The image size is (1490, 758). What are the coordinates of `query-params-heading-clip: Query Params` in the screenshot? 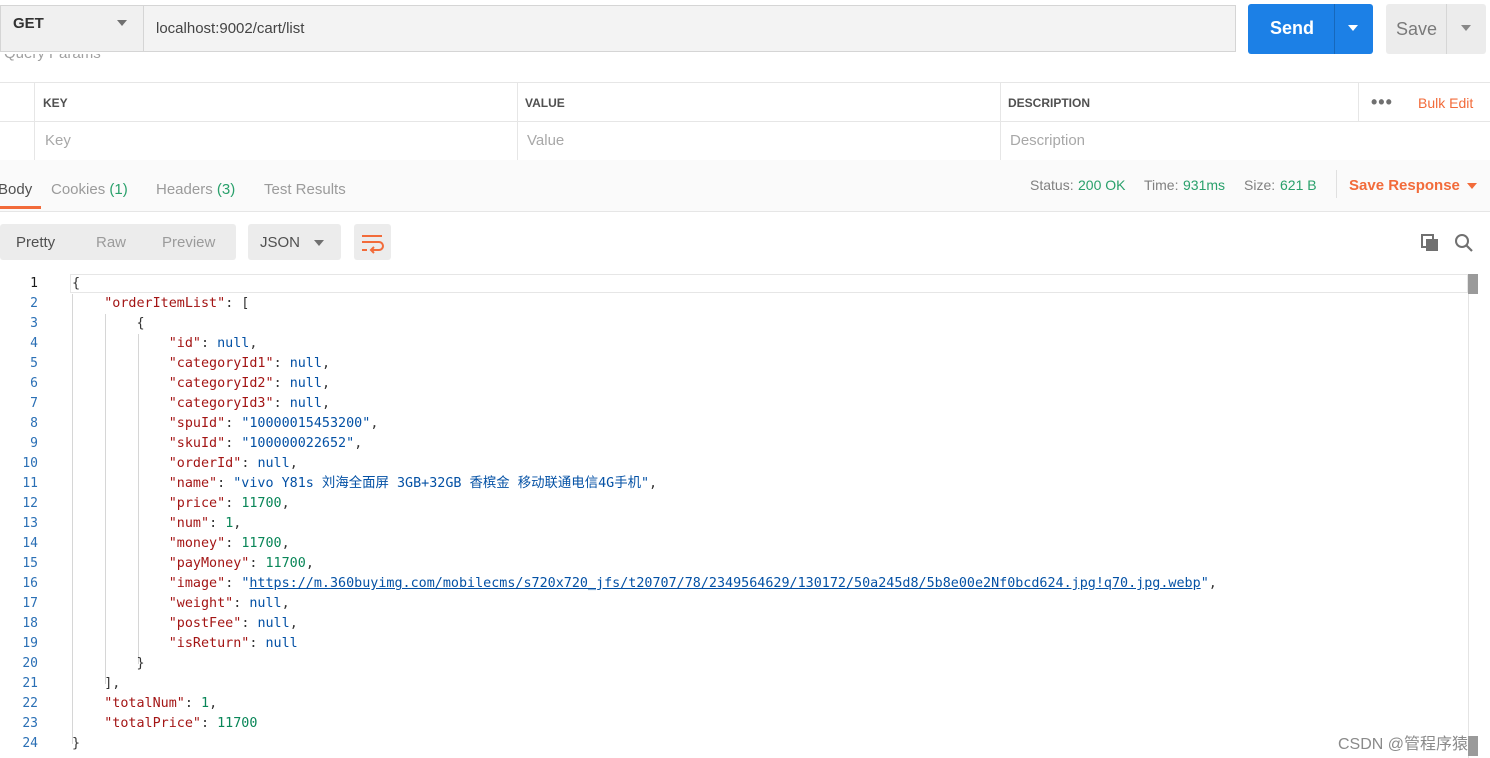 It's located at (150, 60).